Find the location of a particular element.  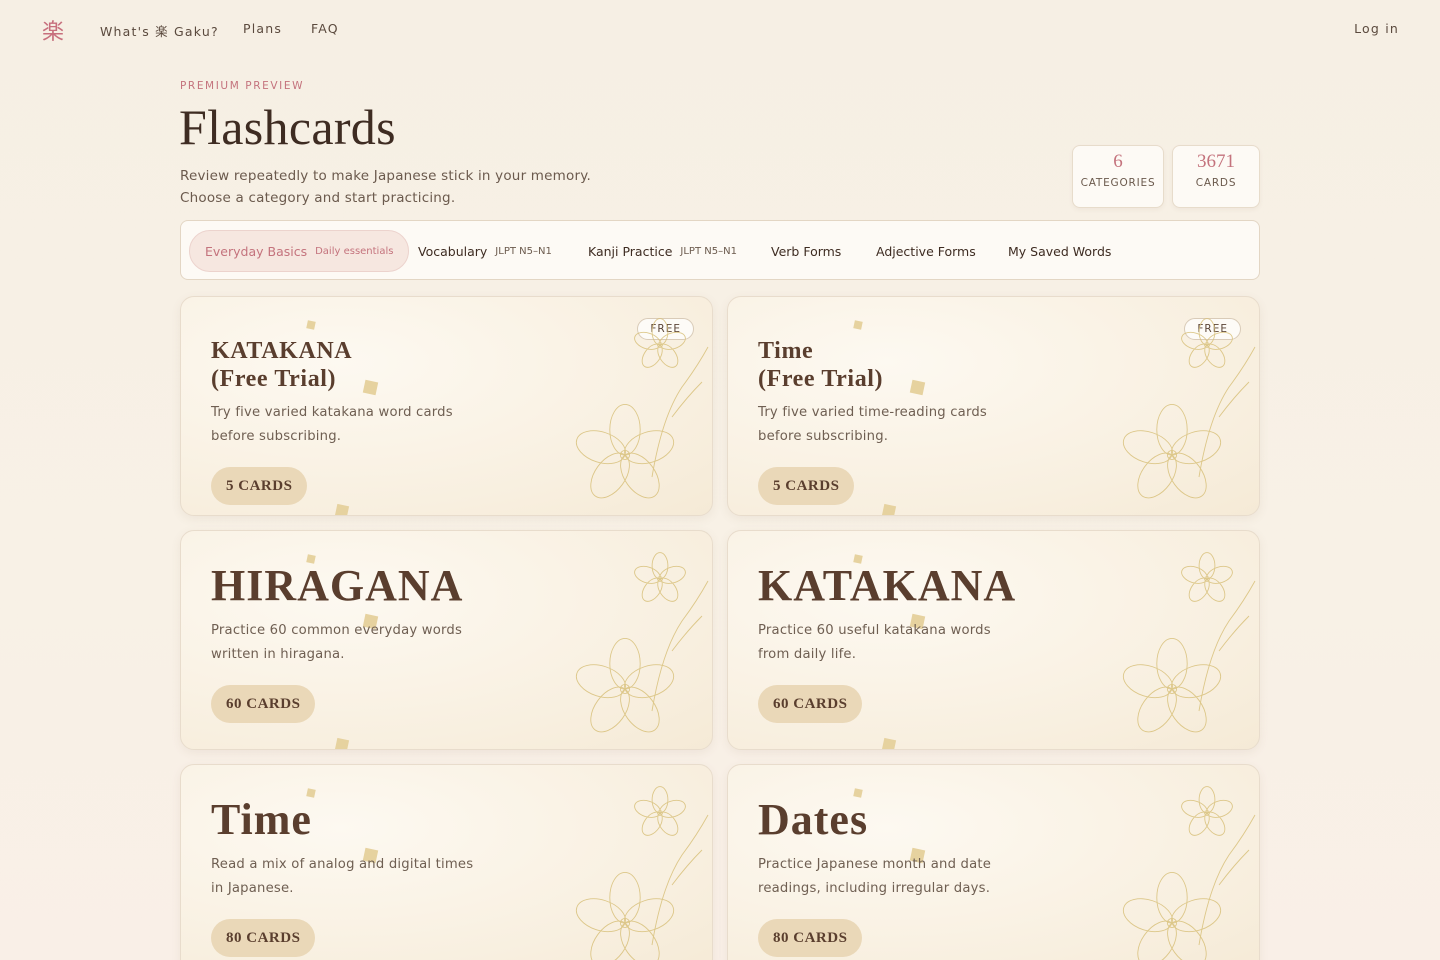

tab-sublabel: Daily essentials is located at coordinates (354, 251).